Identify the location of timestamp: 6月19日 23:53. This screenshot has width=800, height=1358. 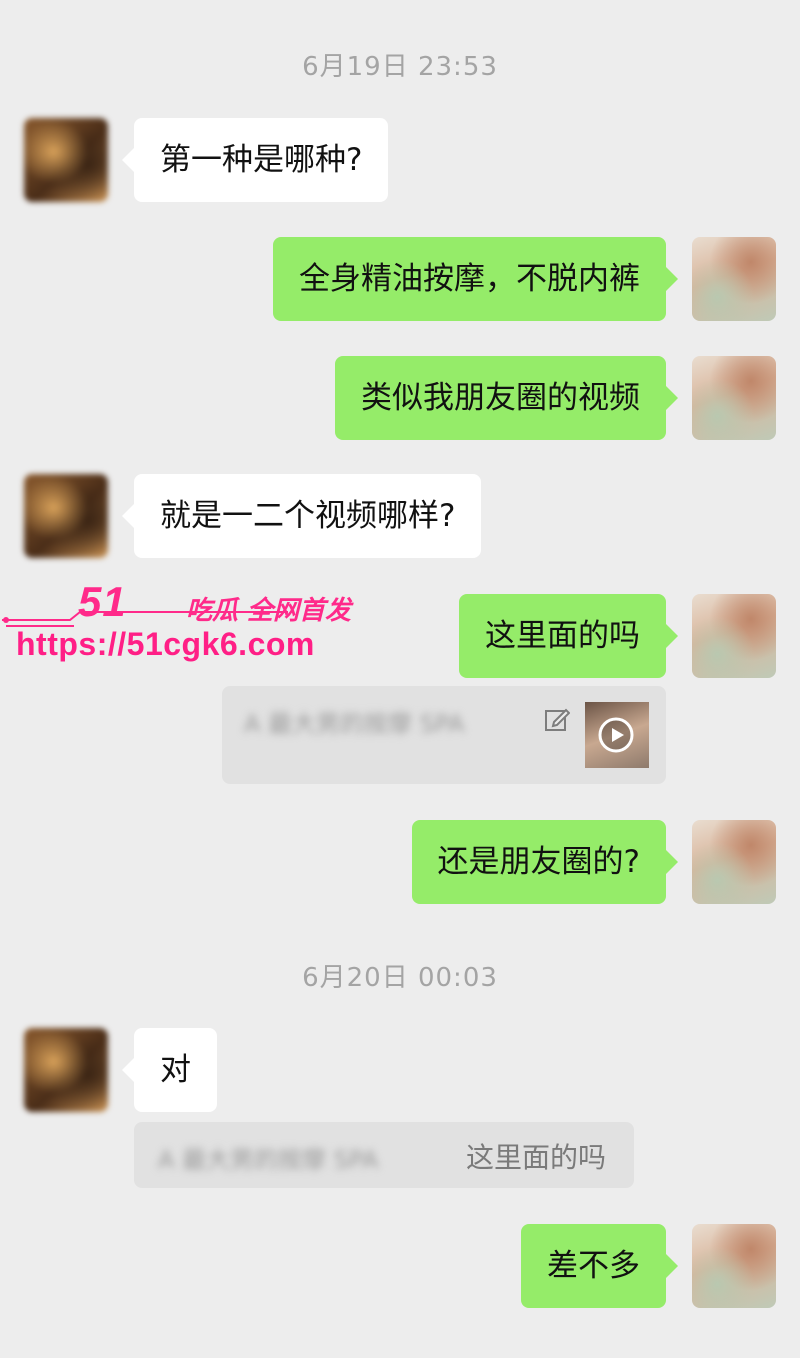
(400, 67).